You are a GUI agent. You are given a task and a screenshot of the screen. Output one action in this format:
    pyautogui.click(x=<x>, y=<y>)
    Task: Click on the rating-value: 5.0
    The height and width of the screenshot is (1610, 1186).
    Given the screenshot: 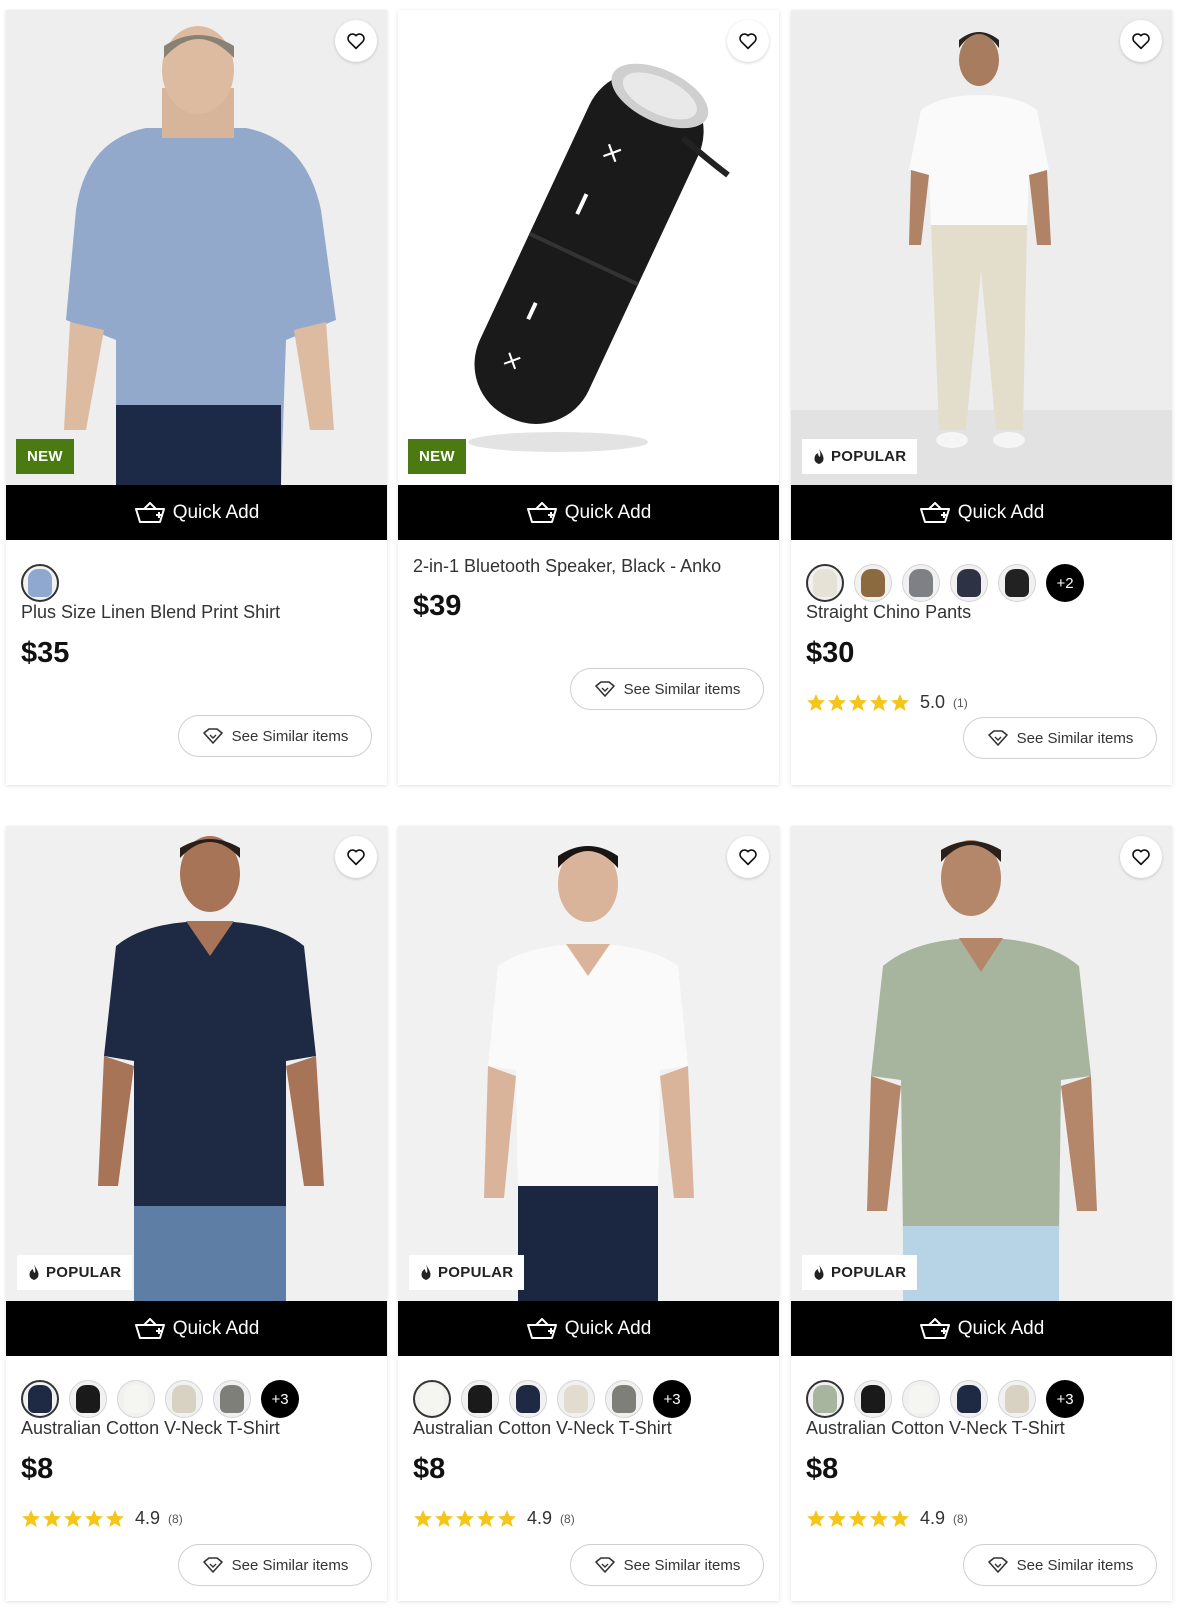 What is the action you would take?
    pyautogui.click(x=933, y=702)
    